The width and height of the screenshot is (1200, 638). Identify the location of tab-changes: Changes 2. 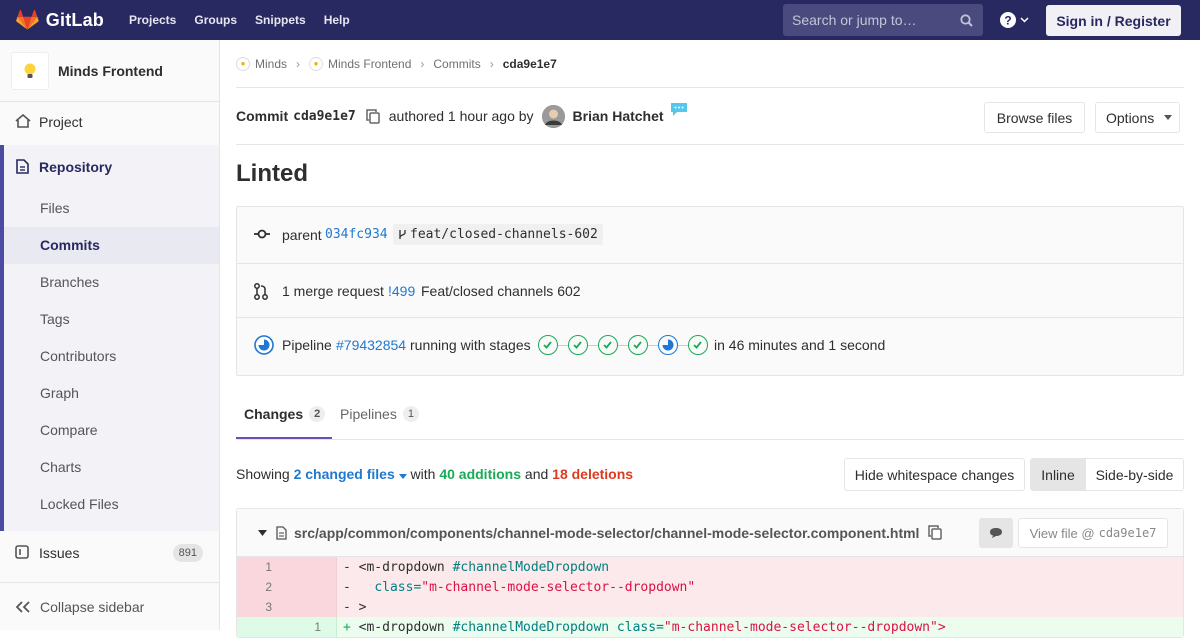
(285, 414).